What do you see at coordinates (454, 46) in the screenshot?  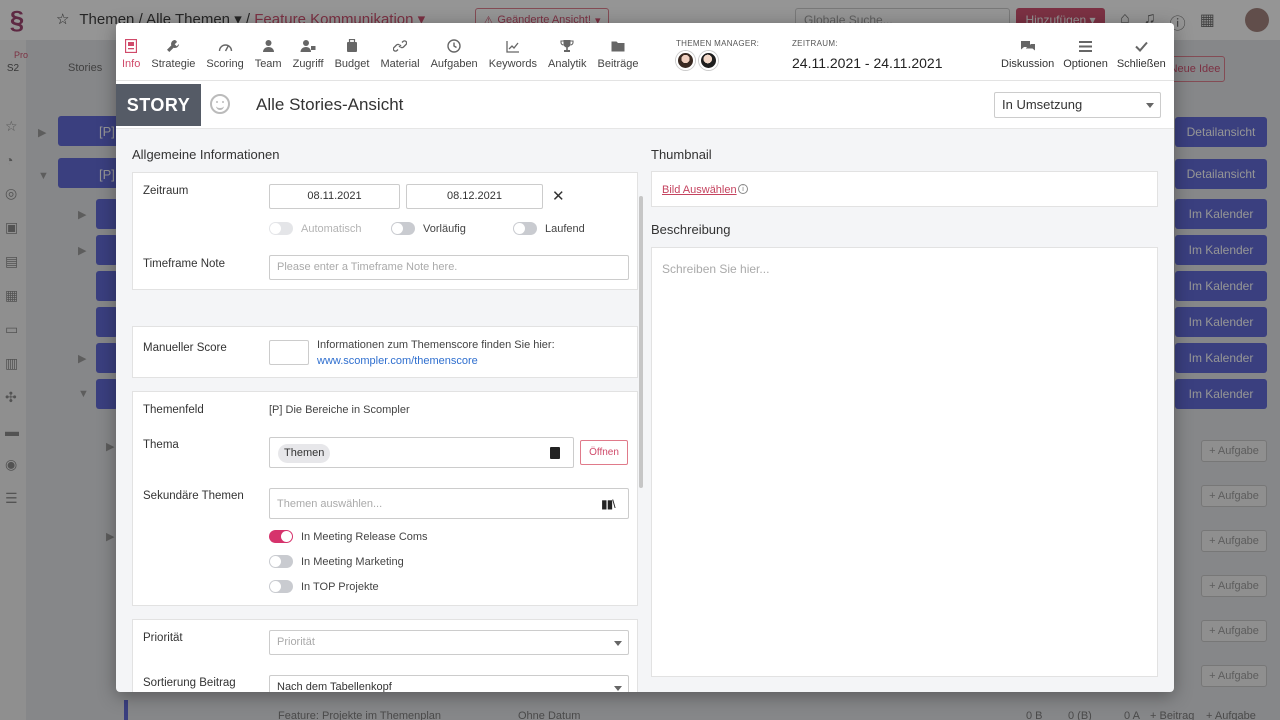 I see `clock-icon` at bounding box center [454, 46].